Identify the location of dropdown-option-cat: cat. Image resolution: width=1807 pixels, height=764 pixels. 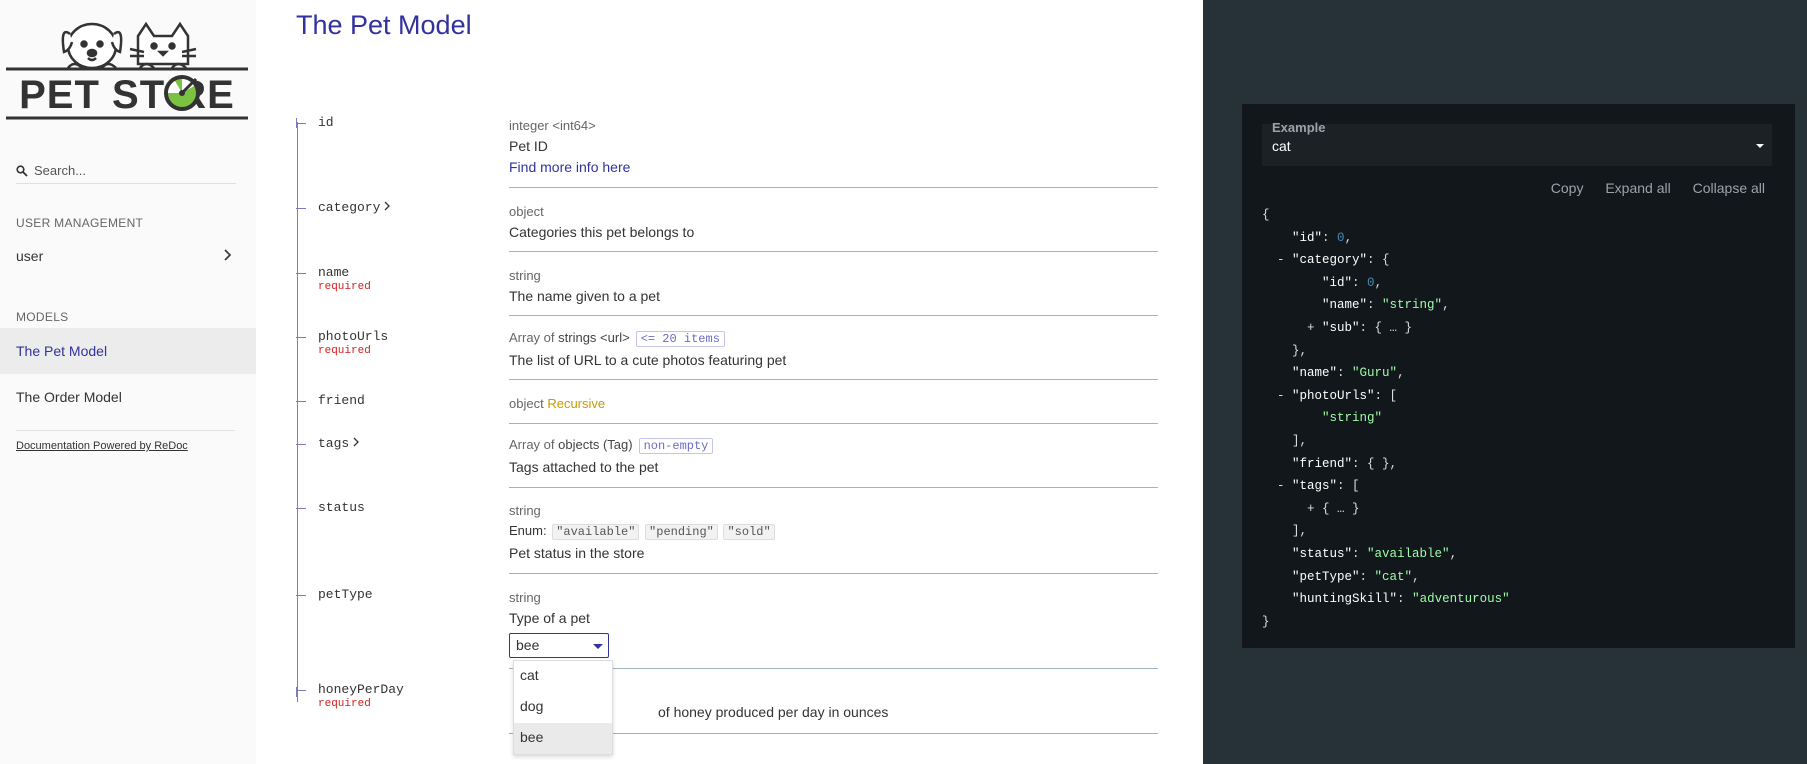
(563, 676).